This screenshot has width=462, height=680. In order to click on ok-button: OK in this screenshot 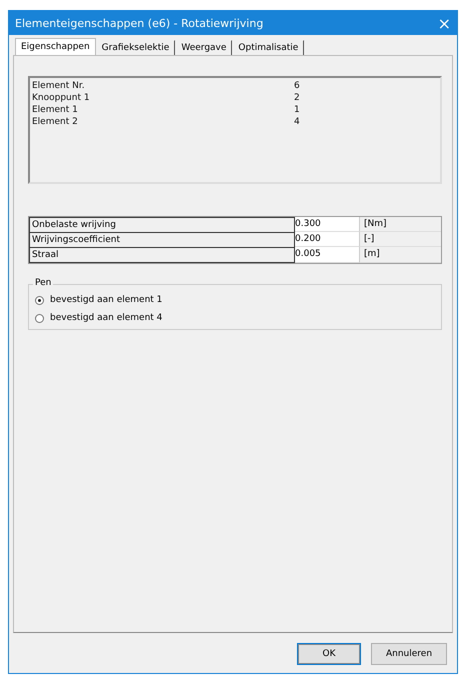, I will do `click(329, 654)`.